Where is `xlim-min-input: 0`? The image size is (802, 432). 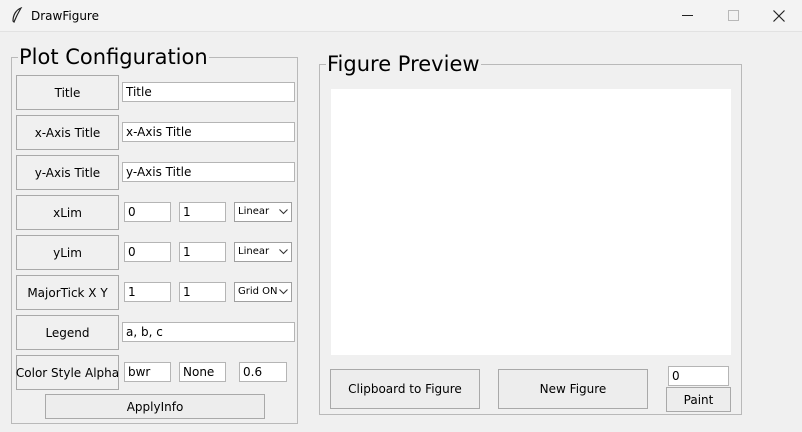
xlim-min-input: 0 is located at coordinates (147, 212).